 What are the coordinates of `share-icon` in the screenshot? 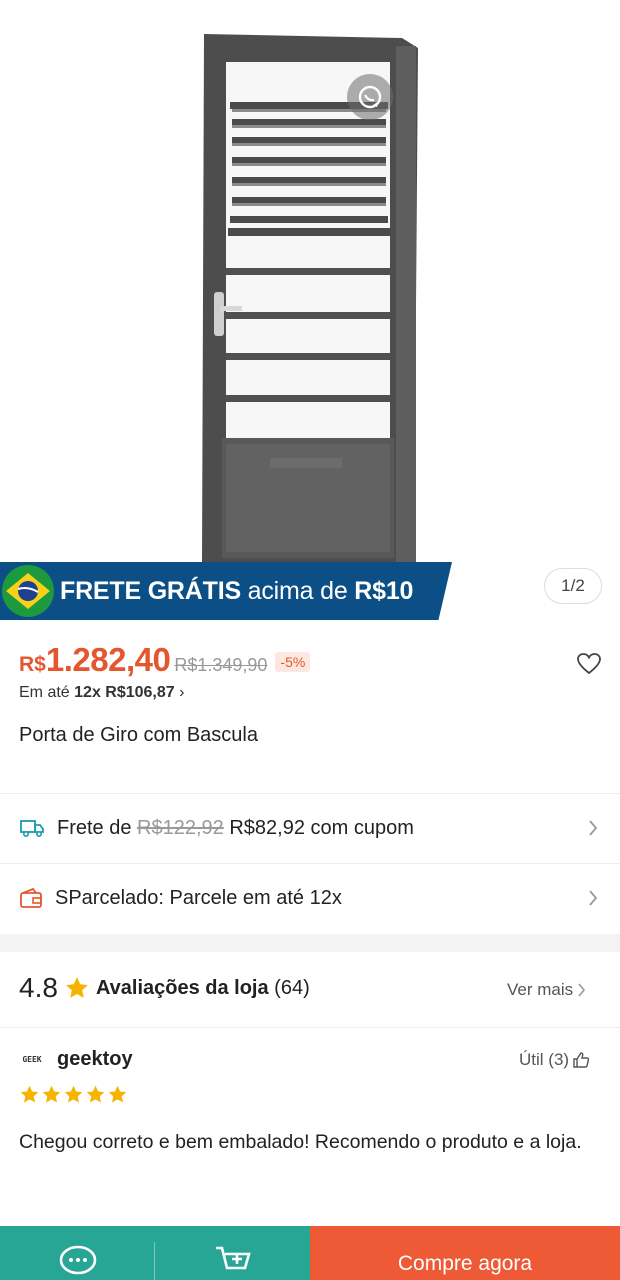 It's located at (370, 97).